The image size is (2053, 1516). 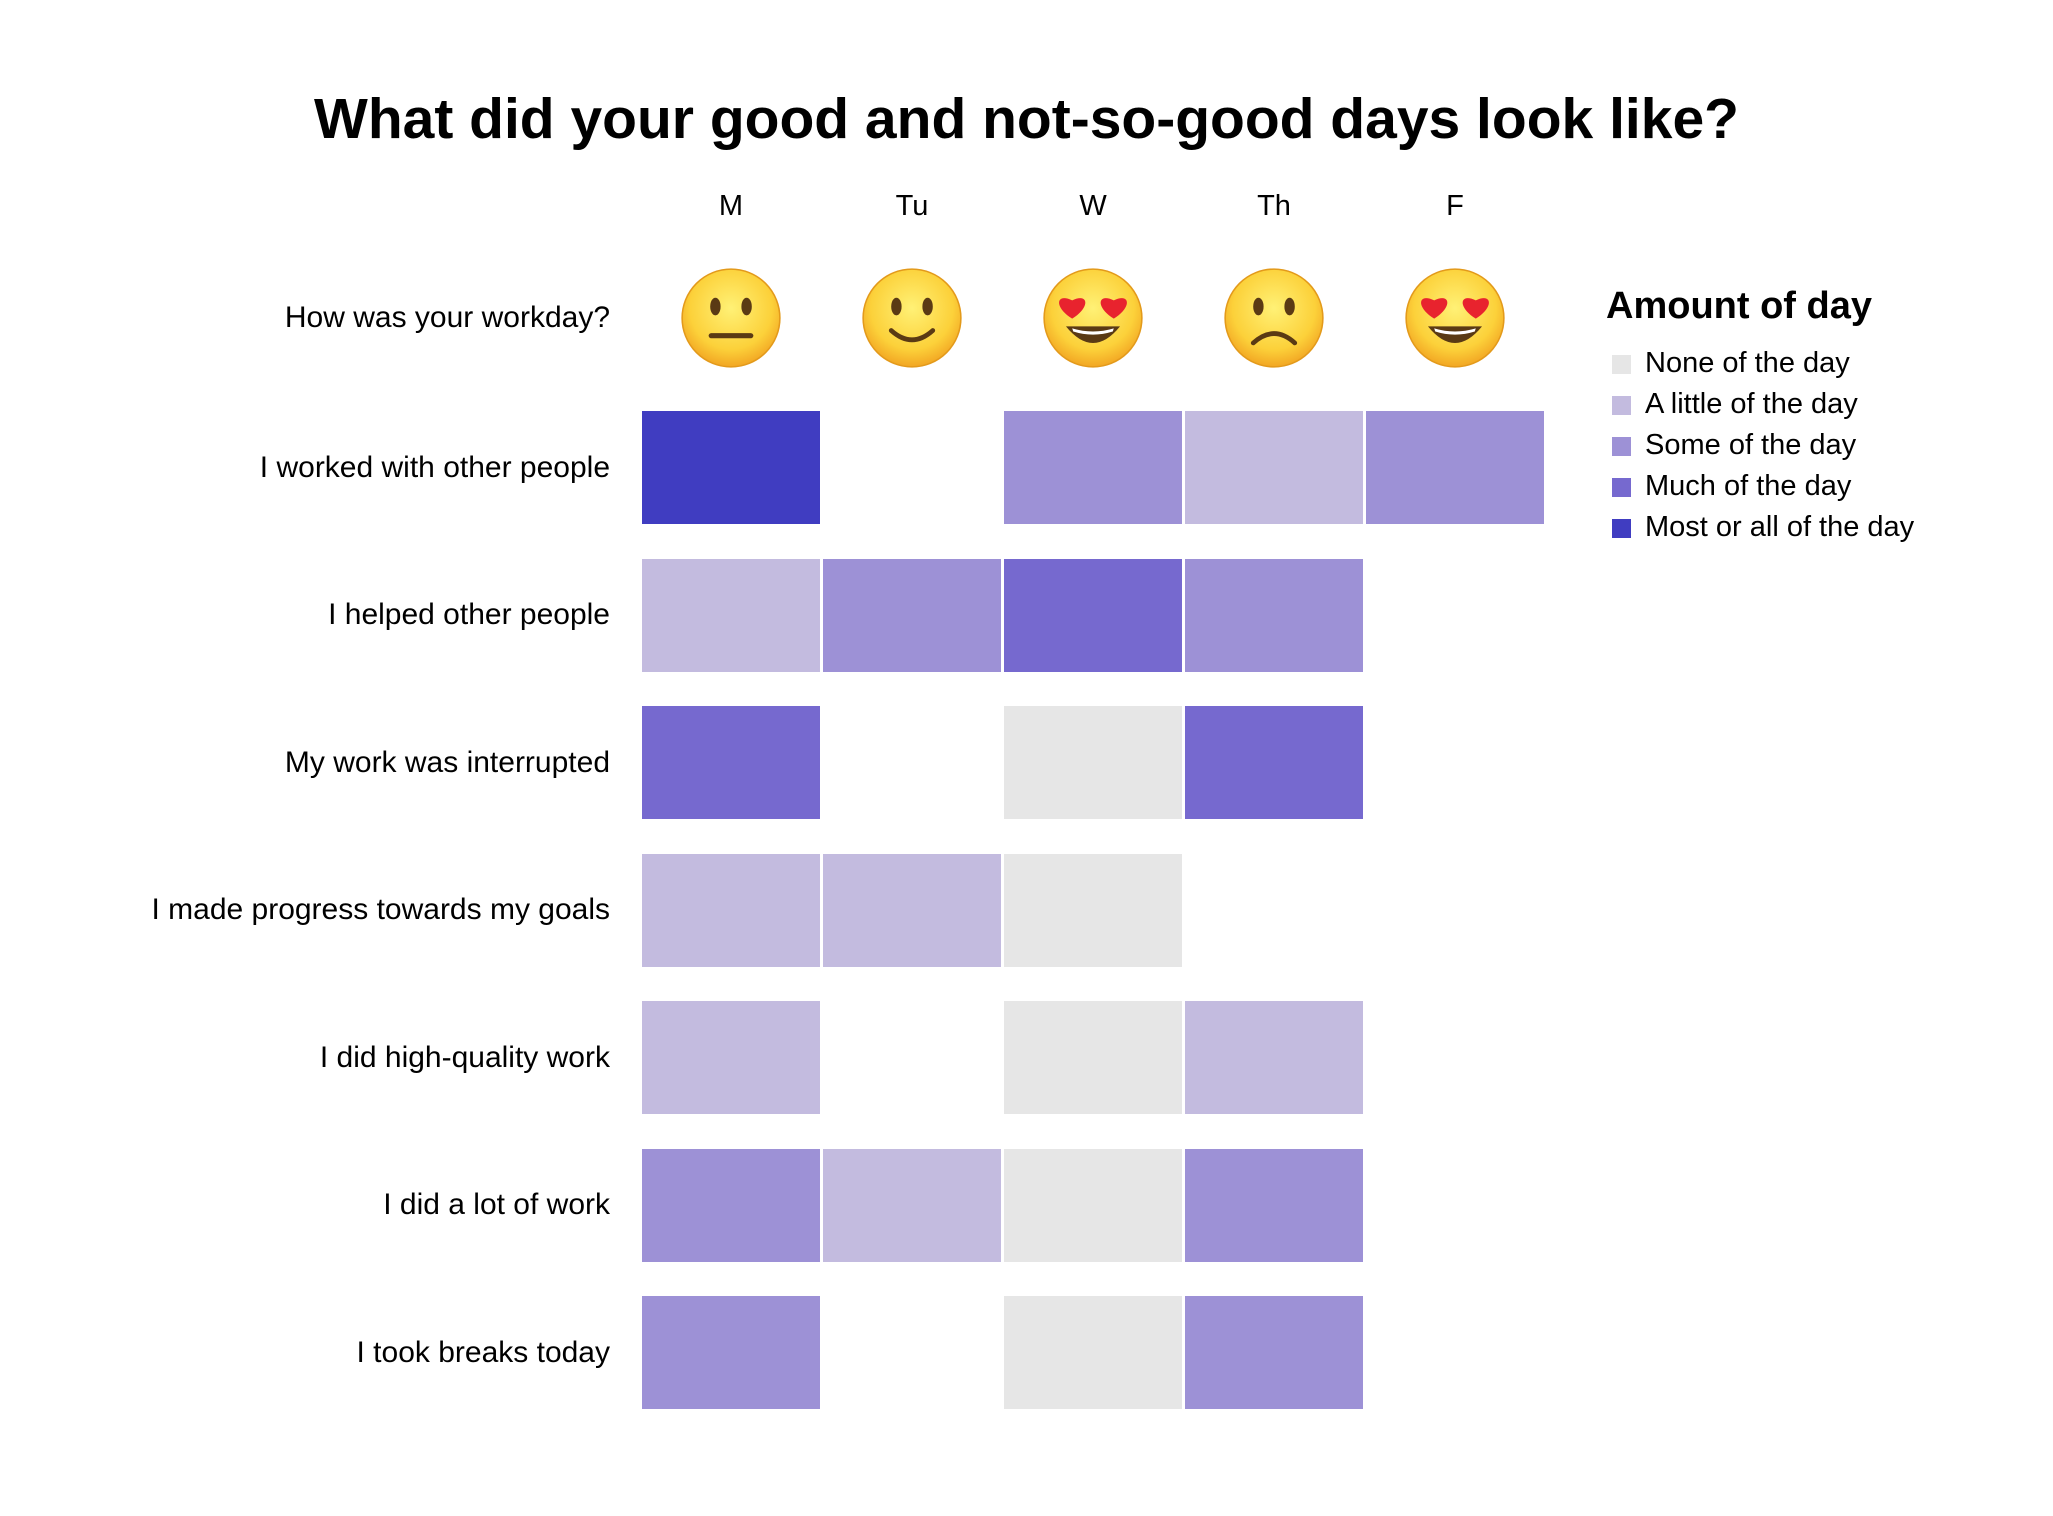 I want to click on legend-title: Amount of day, so click(x=1739, y=306).